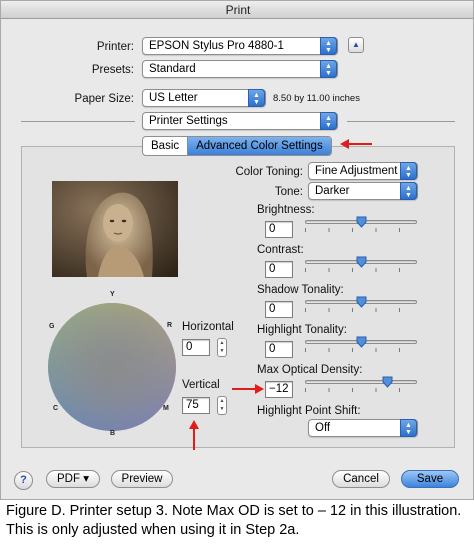 The width and height of the screenshot is (474, 545). What do you see at coordinates (310, 370) in the screenshot?
I see `slider-label: Max Optical Density:` at bounding box center [310, 370].